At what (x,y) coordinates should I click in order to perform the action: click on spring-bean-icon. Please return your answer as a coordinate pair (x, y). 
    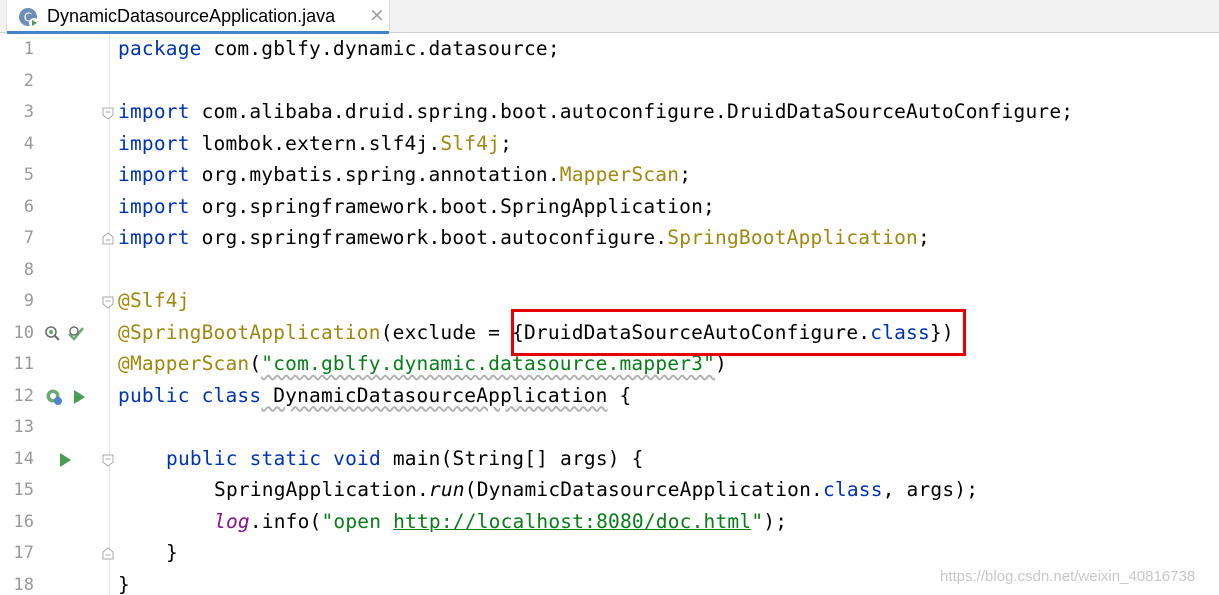
    Looking at the image, I should click on (54, 397).